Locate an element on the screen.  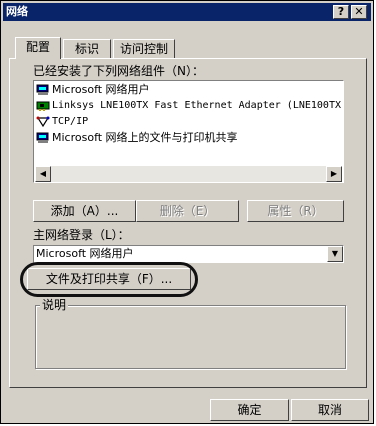
ok-button: 确定 is located at coordinates (249, 410).